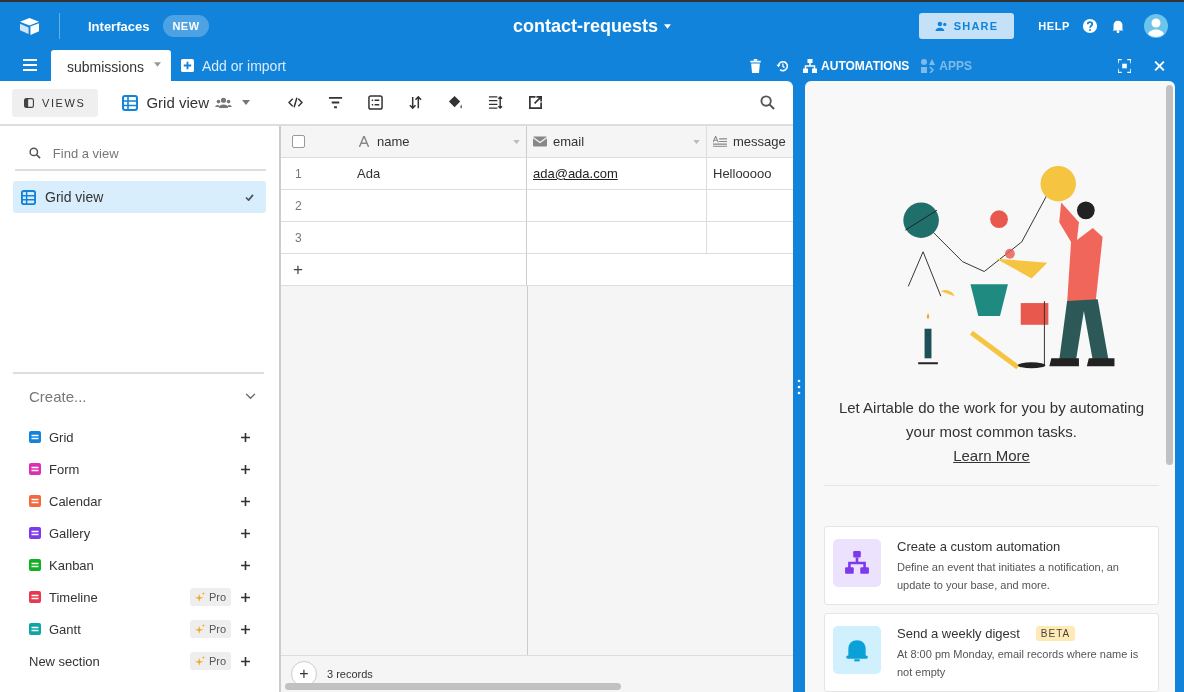  I want to click on paint-bucket-icon, so click(455, 102).